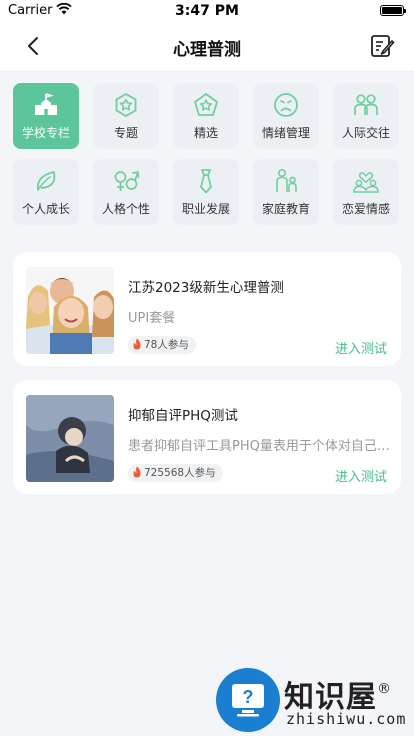 The image size is (414, 736). What do you see at coordinates (125, 133) in the screenshot?
I see `category-label: 专题` at bounding box center [125, 133].